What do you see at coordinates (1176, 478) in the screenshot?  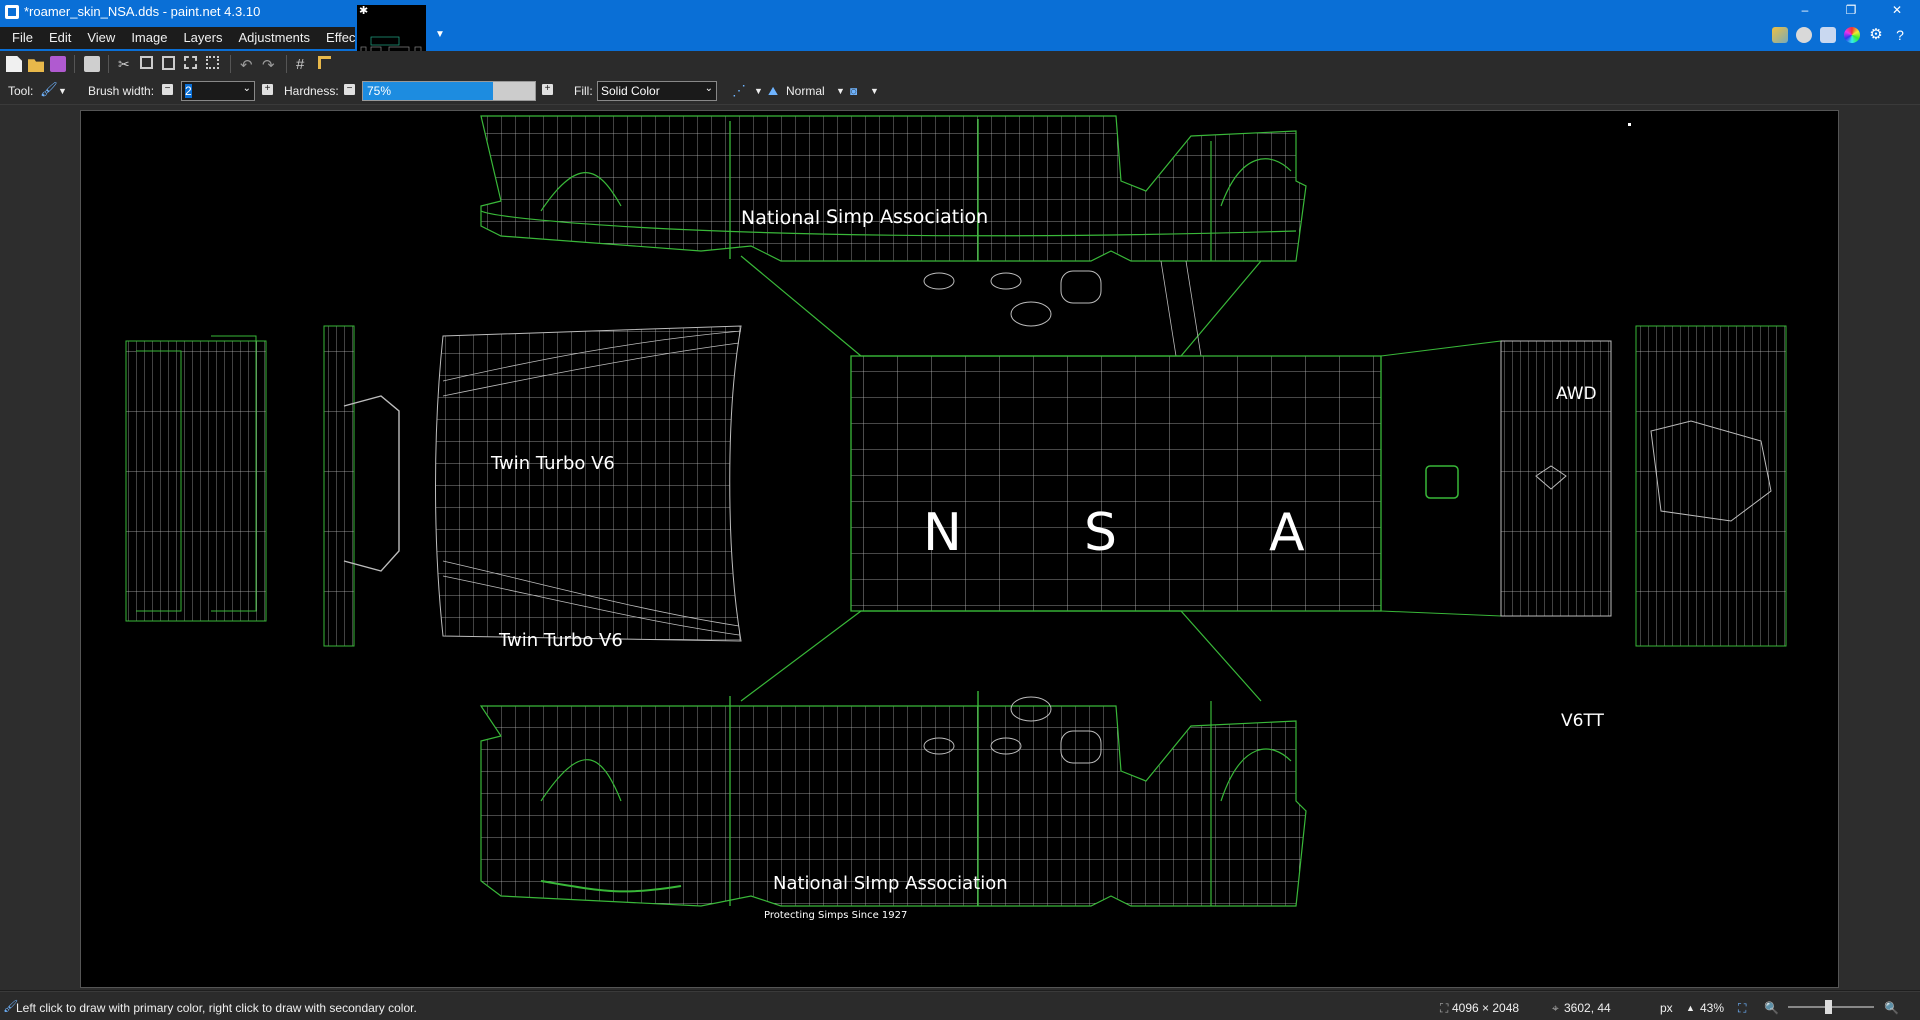 I see `roof-panel` at bounding box center [1176, 478].